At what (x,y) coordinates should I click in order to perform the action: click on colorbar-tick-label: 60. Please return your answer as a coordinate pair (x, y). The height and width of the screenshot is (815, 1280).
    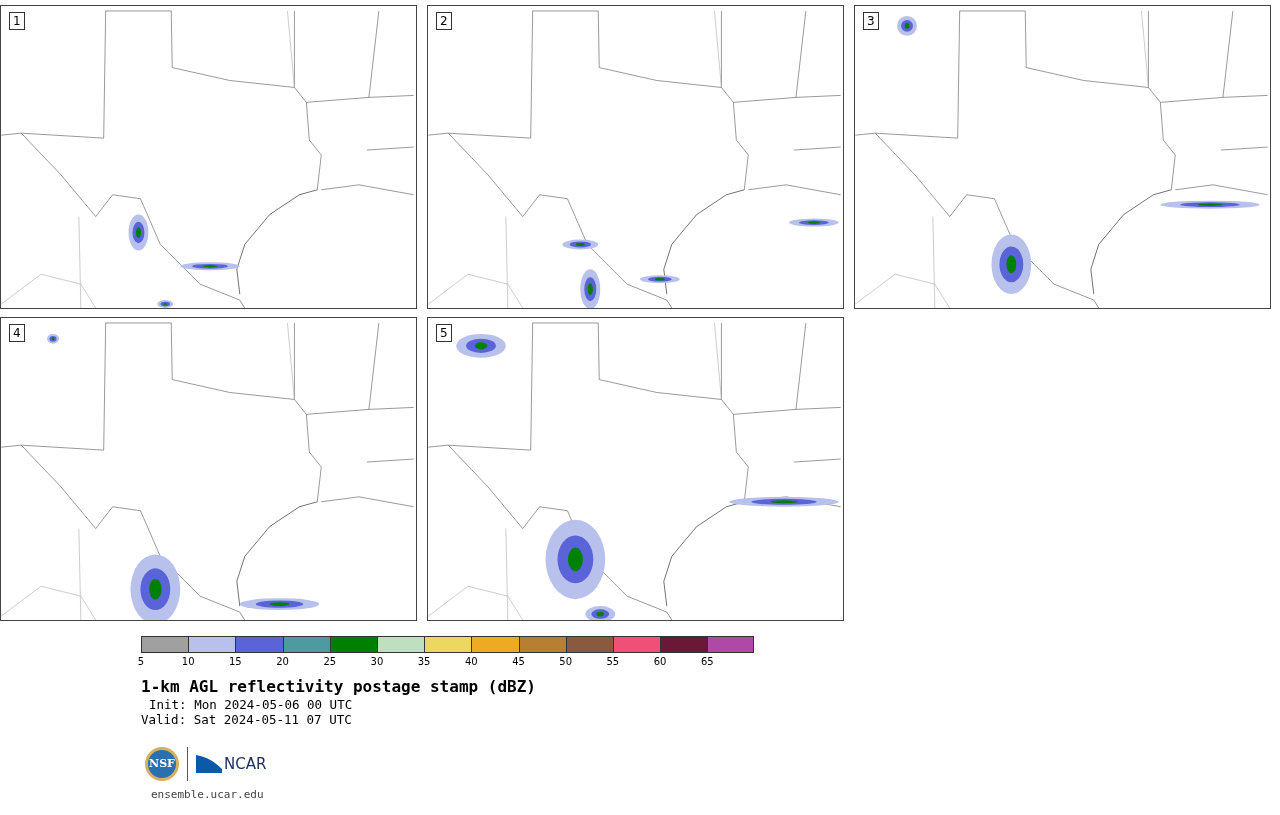
    Looking at the image, I should click on (660, 662).